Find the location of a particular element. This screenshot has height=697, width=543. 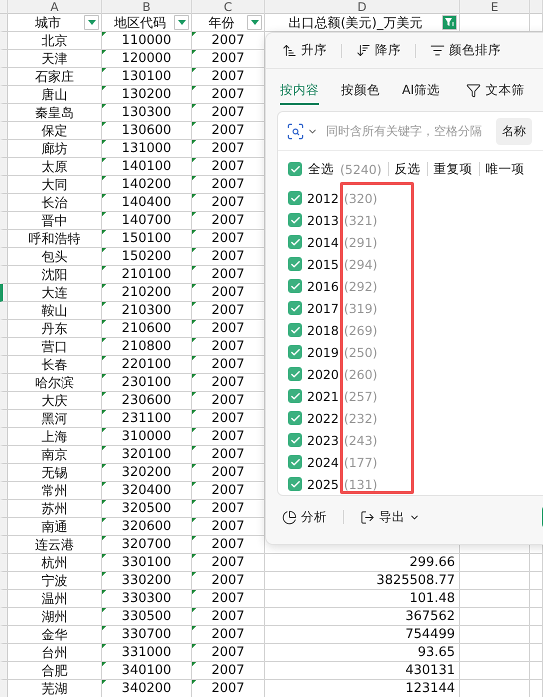

active-filter-button is located at coordinates (449, 22).